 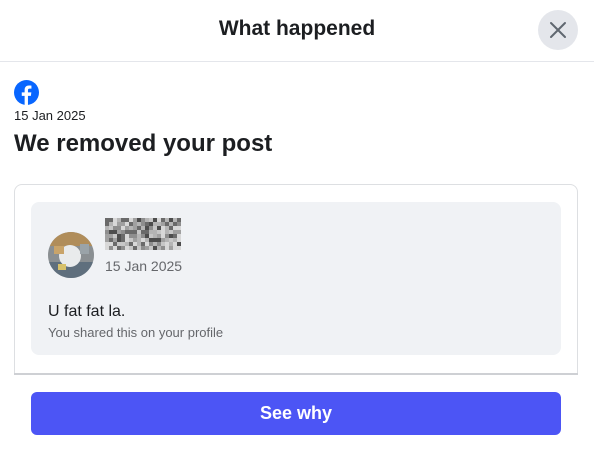 I want to click on close-icon, so click(x=558, y=30).